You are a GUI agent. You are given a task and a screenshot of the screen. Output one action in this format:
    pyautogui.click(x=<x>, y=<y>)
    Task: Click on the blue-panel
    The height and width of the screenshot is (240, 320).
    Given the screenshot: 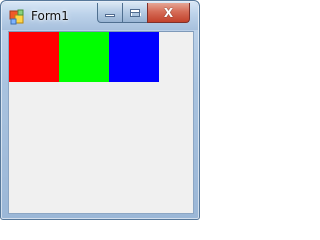 What is the action you would take?
    pyautogui.click(x=134, y=57)
    